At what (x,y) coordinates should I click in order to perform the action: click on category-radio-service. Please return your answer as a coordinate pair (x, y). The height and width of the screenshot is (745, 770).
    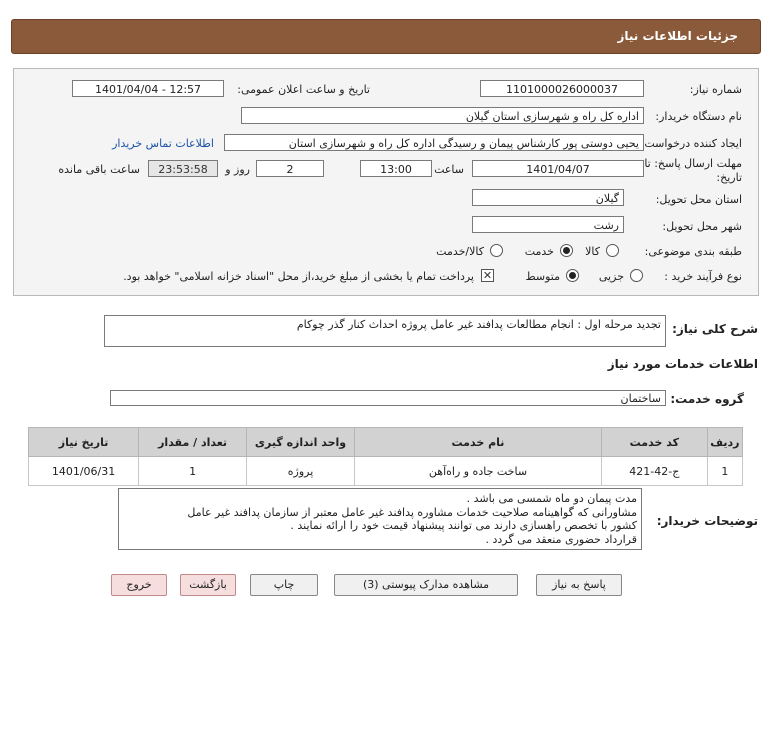
    Looking at the image, I should click on (566, 250).